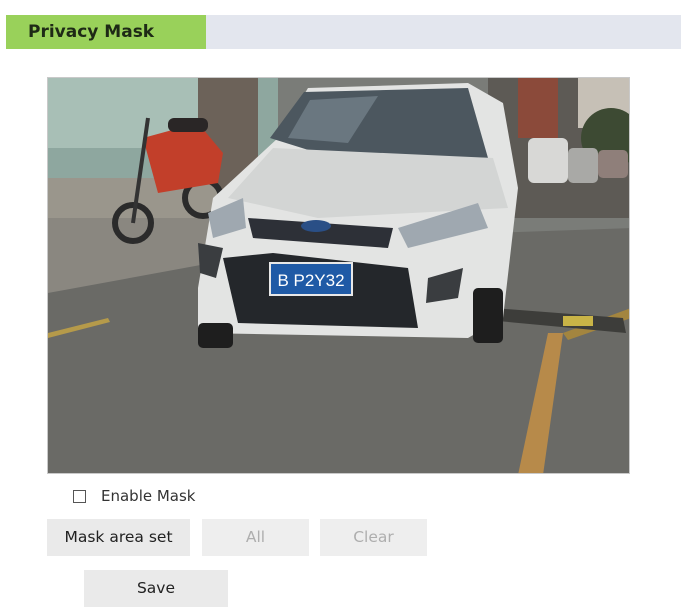 The width and height of the screenshot is (685, 608). Describe the element at coordinates (106, 32) in the screenshot. I see `panel-title: Privacy Mask` at that location.